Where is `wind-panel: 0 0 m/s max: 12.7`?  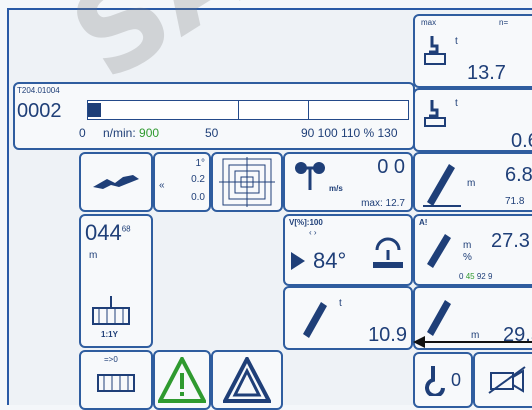 wind-panel: 0 0 m/s max: 12.7 is located at coordinates (348, 182).